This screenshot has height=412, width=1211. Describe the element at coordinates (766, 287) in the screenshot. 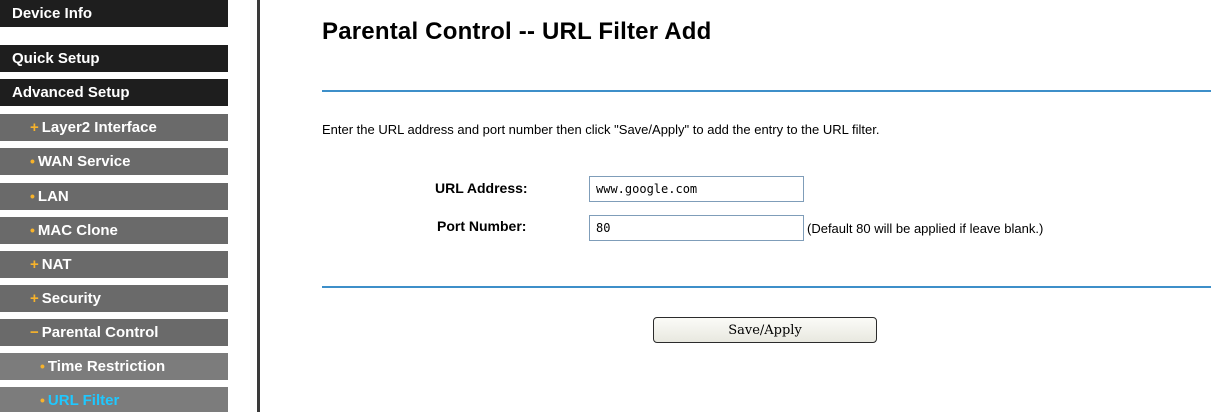

I see `bottom-divider` at that location.